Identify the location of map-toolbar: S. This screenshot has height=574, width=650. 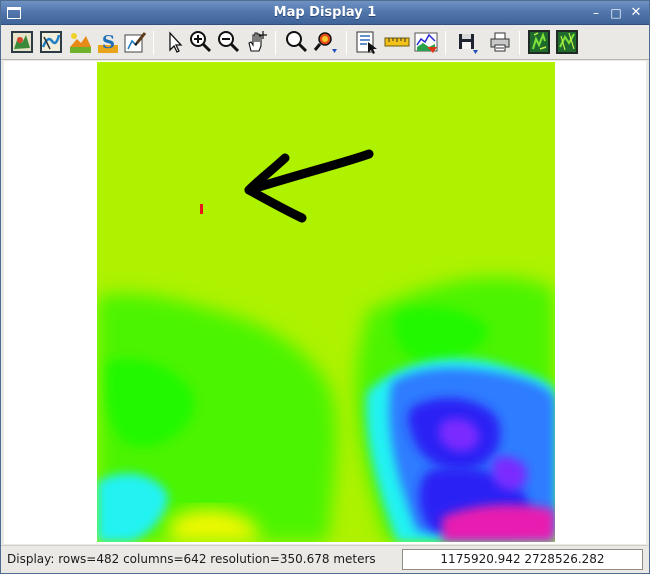
(325, 43).